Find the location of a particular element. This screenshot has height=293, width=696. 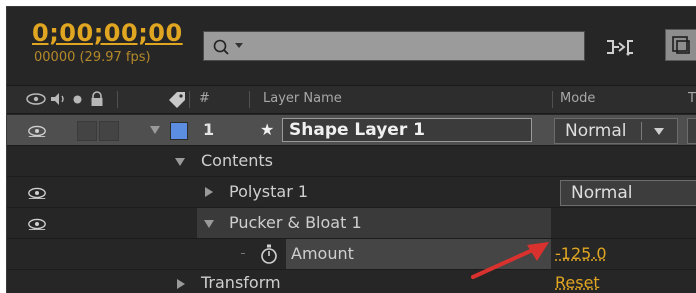

search-icon is located at coordinates (221, 47).